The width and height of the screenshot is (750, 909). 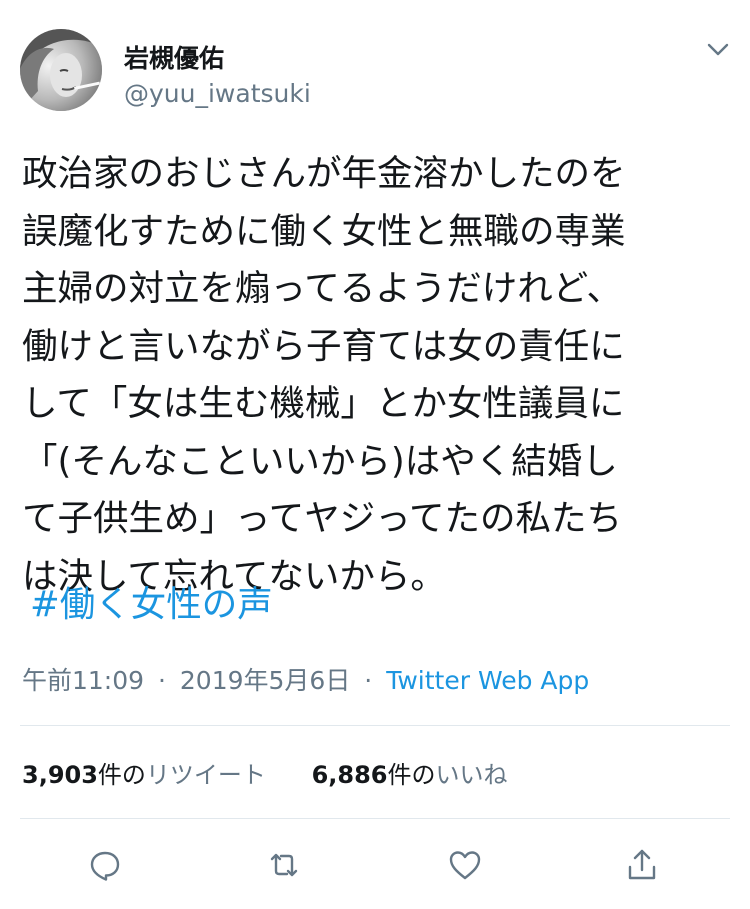 I want to click on share-button, so click(x=642, y=865).